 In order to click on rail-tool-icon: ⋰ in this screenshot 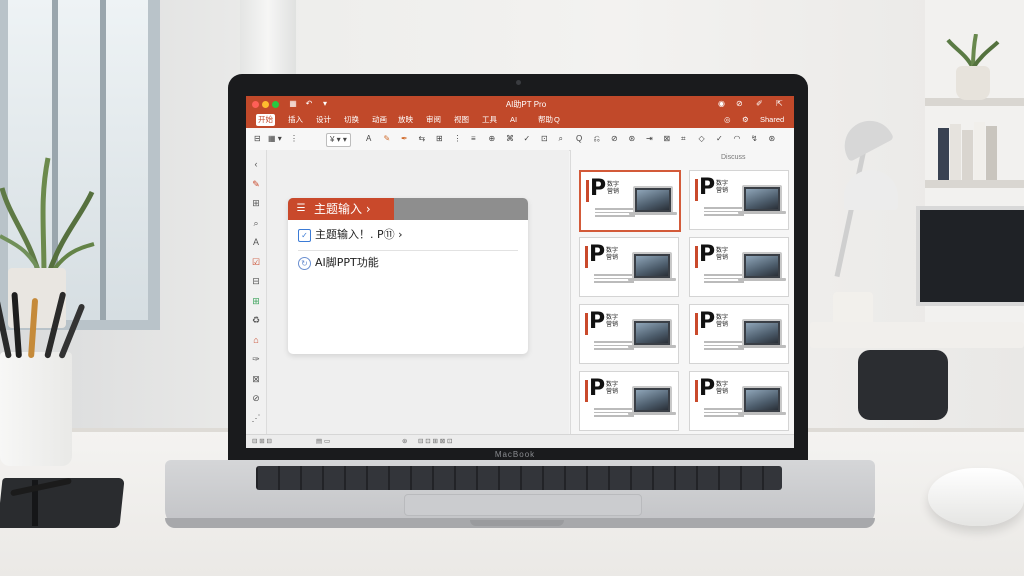, I will do `click(256, 418)`.